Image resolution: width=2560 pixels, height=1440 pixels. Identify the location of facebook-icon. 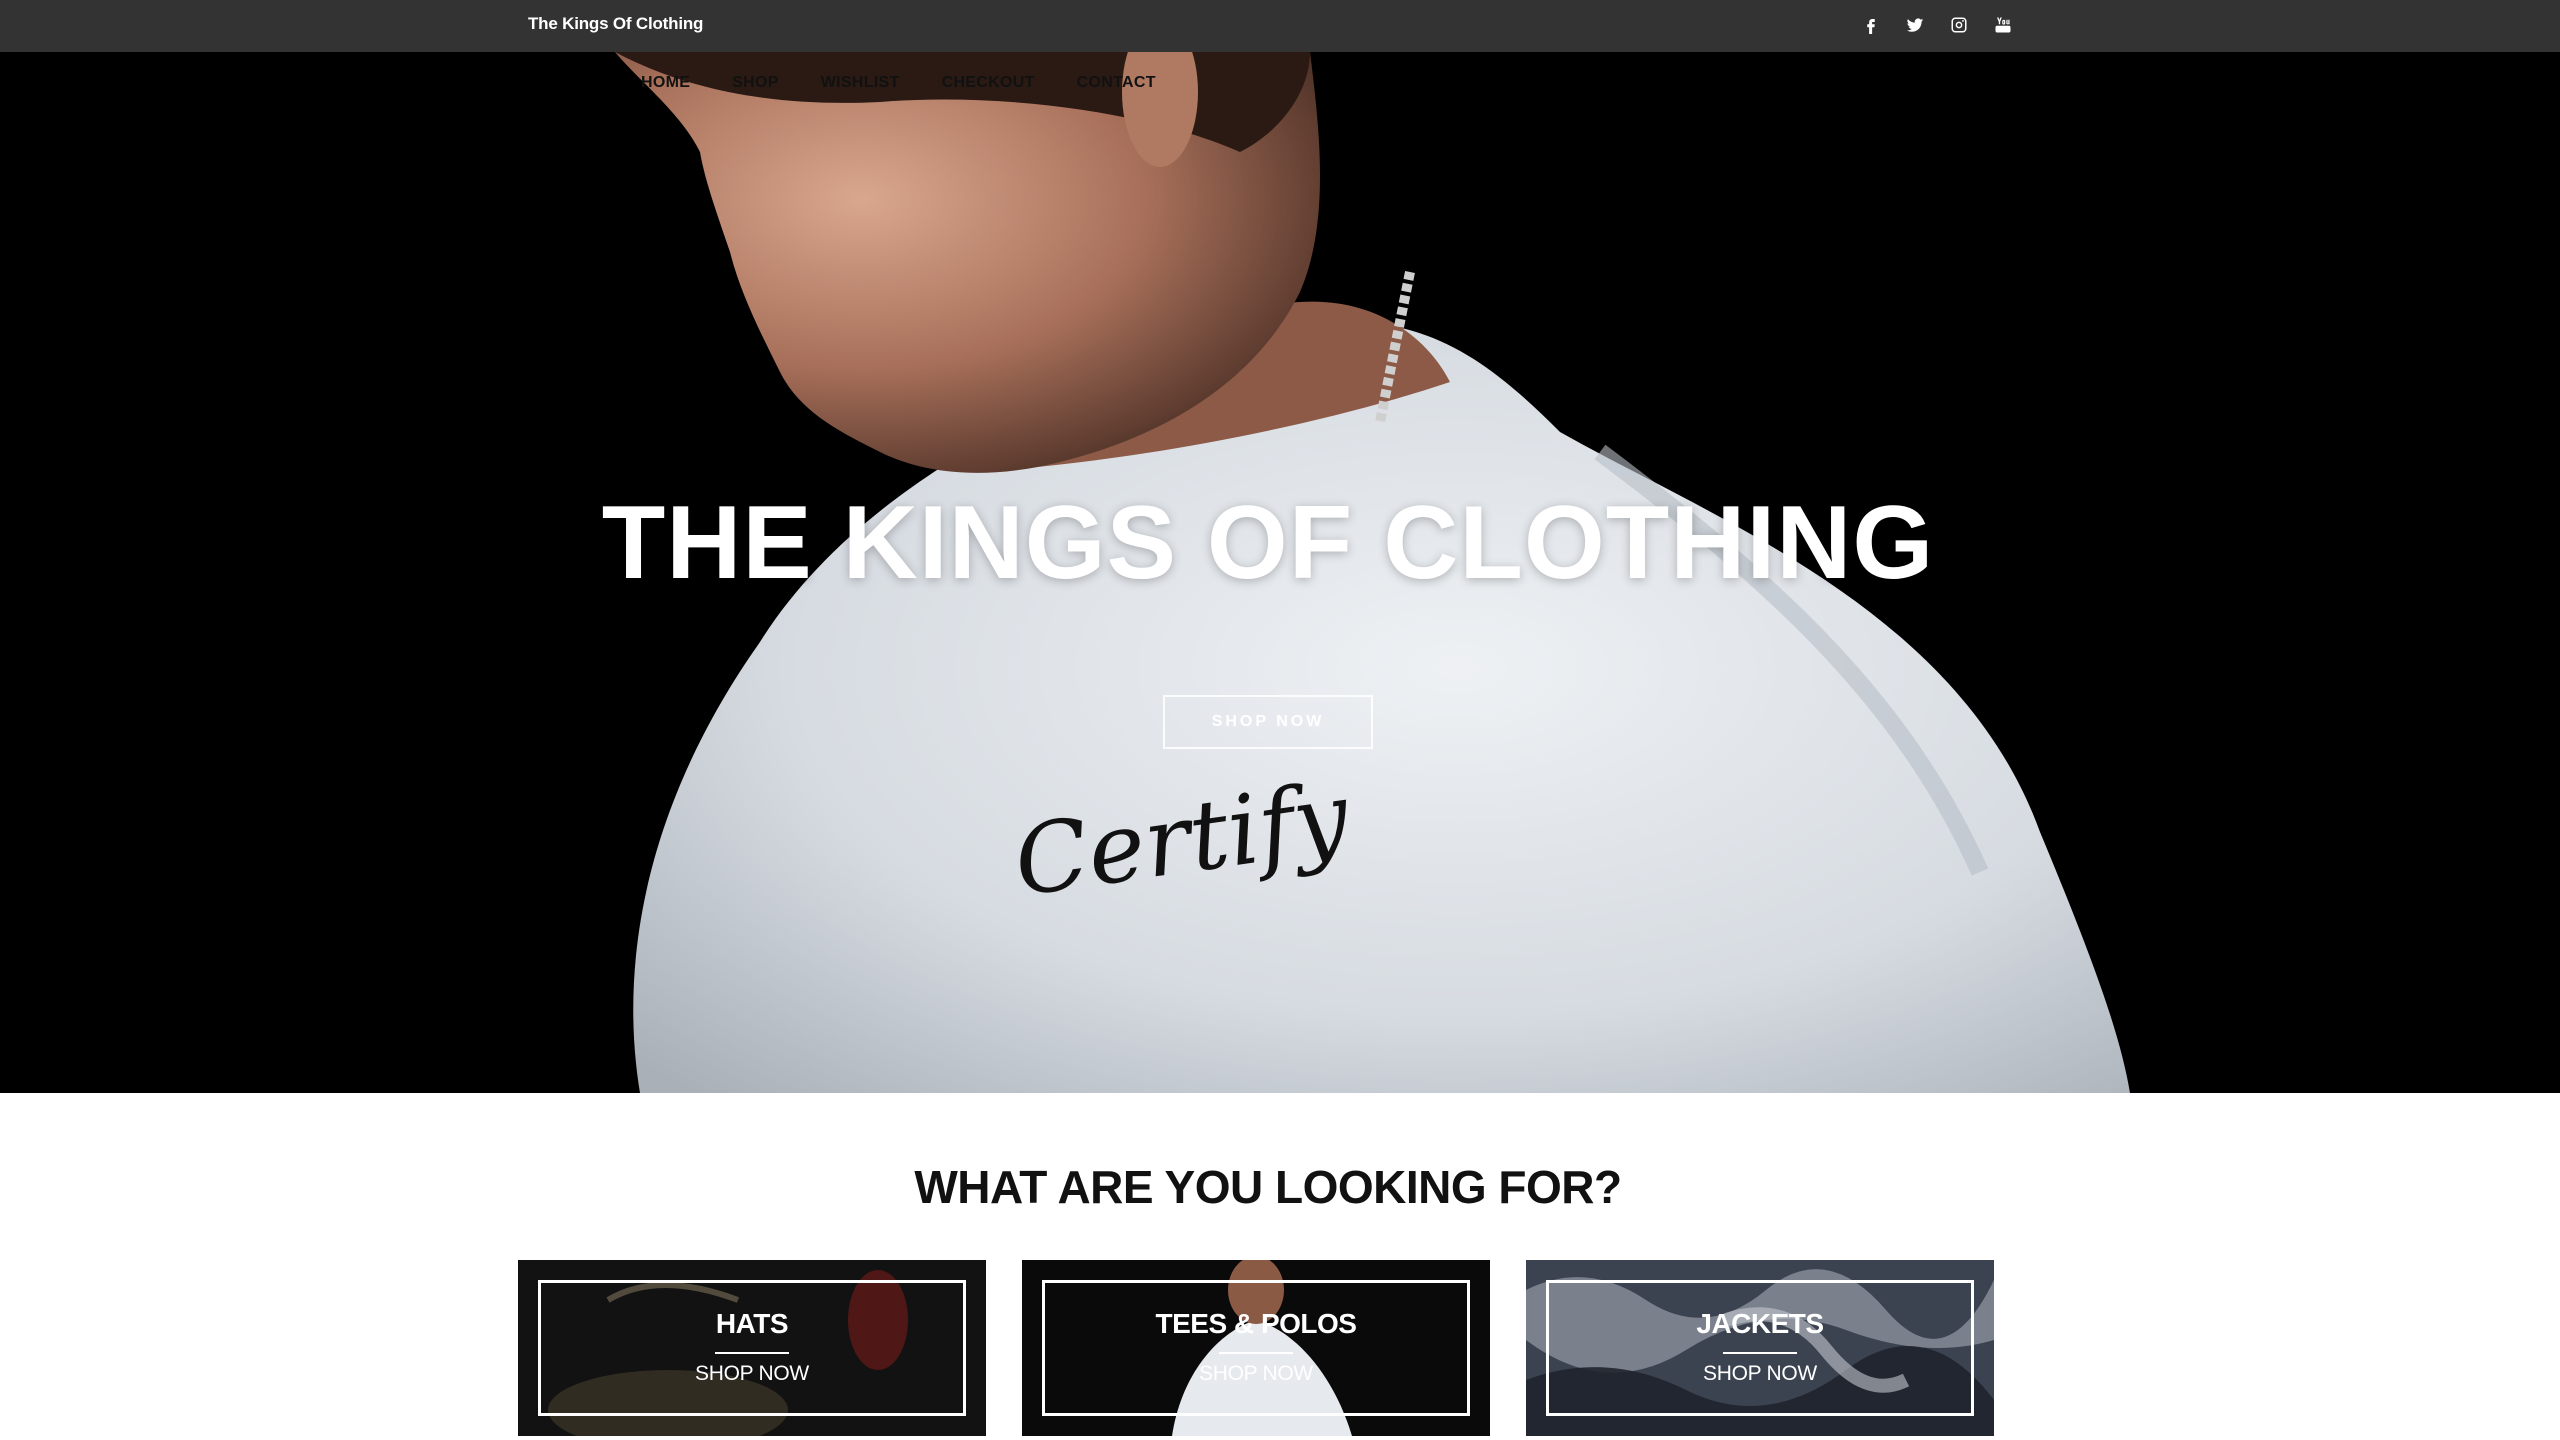
(1871, 25).